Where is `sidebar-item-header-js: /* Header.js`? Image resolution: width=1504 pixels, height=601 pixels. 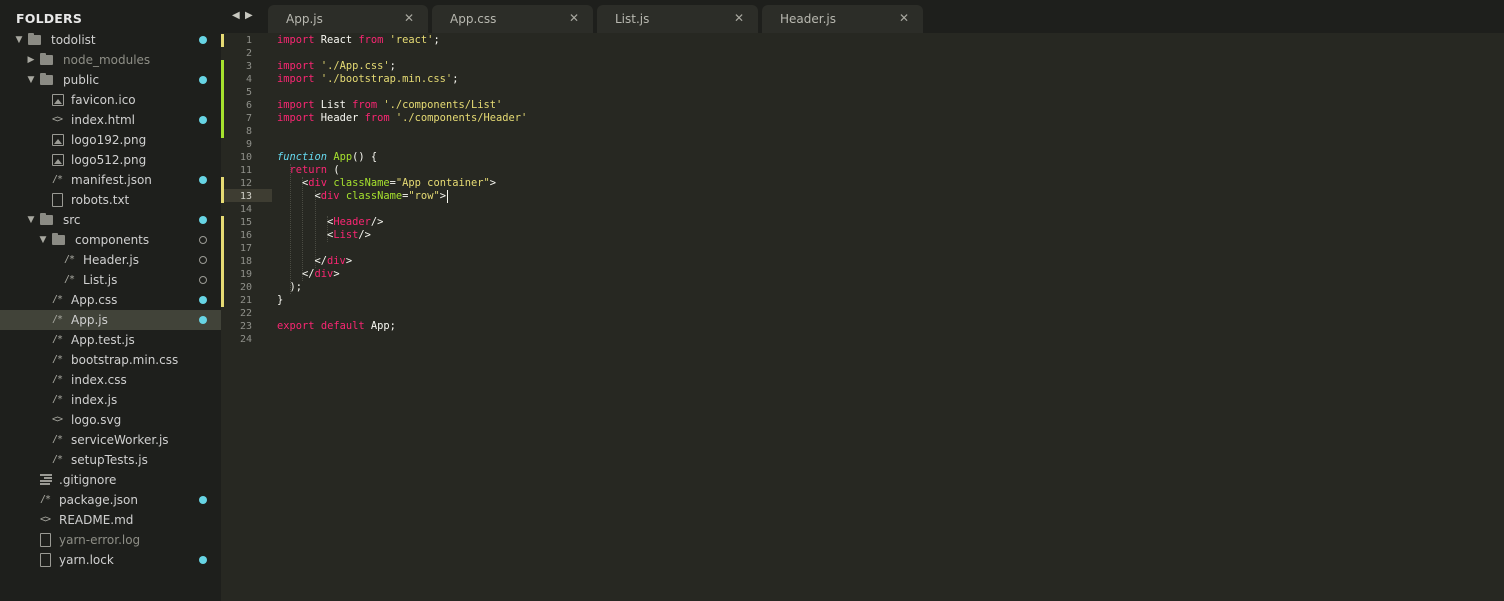 sidebar-item-header-js: /* Header.js is located at coordinates (110, 260).